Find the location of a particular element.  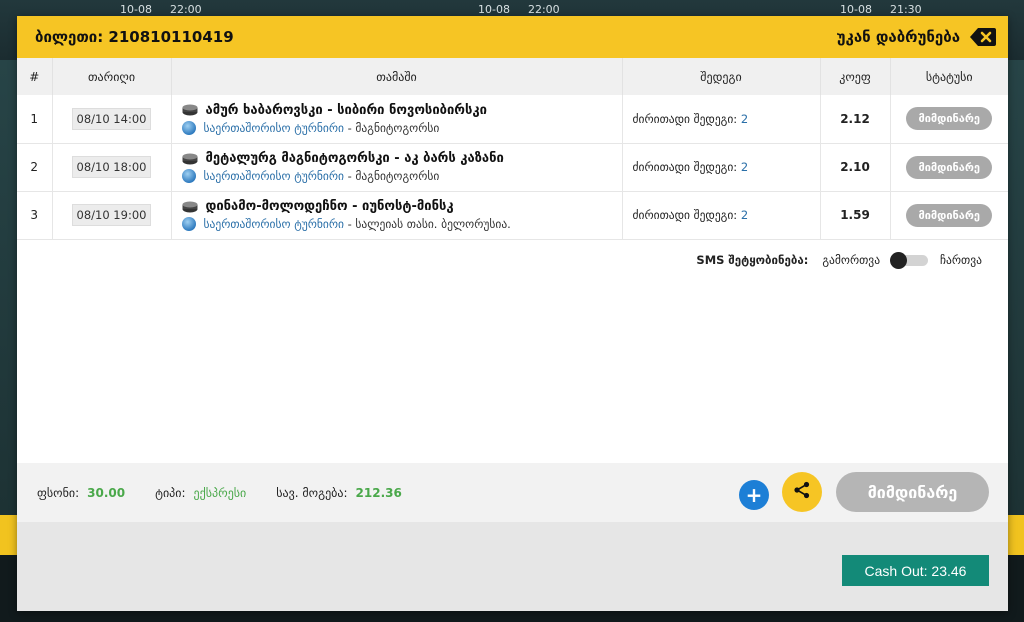

match-teams: დინამო-მოლოდეჩნო - იუნოსტ-მინსკ is located at coordinates (329, 206).